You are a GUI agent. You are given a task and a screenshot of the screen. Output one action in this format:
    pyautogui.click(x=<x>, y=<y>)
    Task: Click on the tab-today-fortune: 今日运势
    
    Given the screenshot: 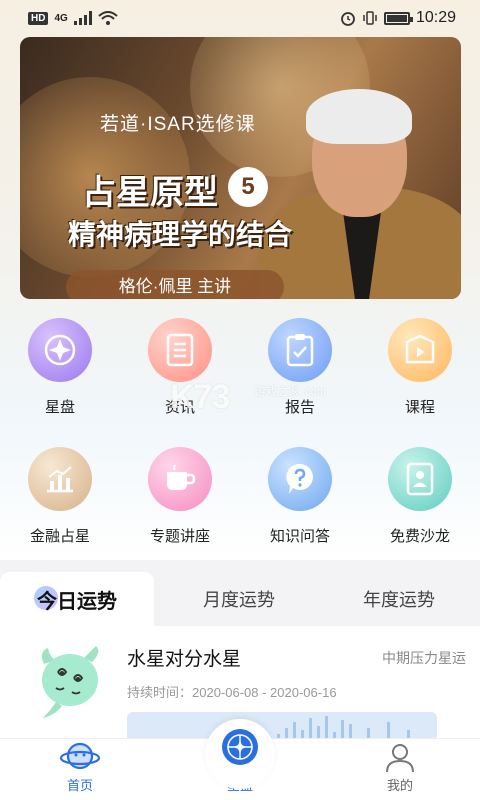 What is the action you would take?
    pyautogui.click(x=77, y=599)
    